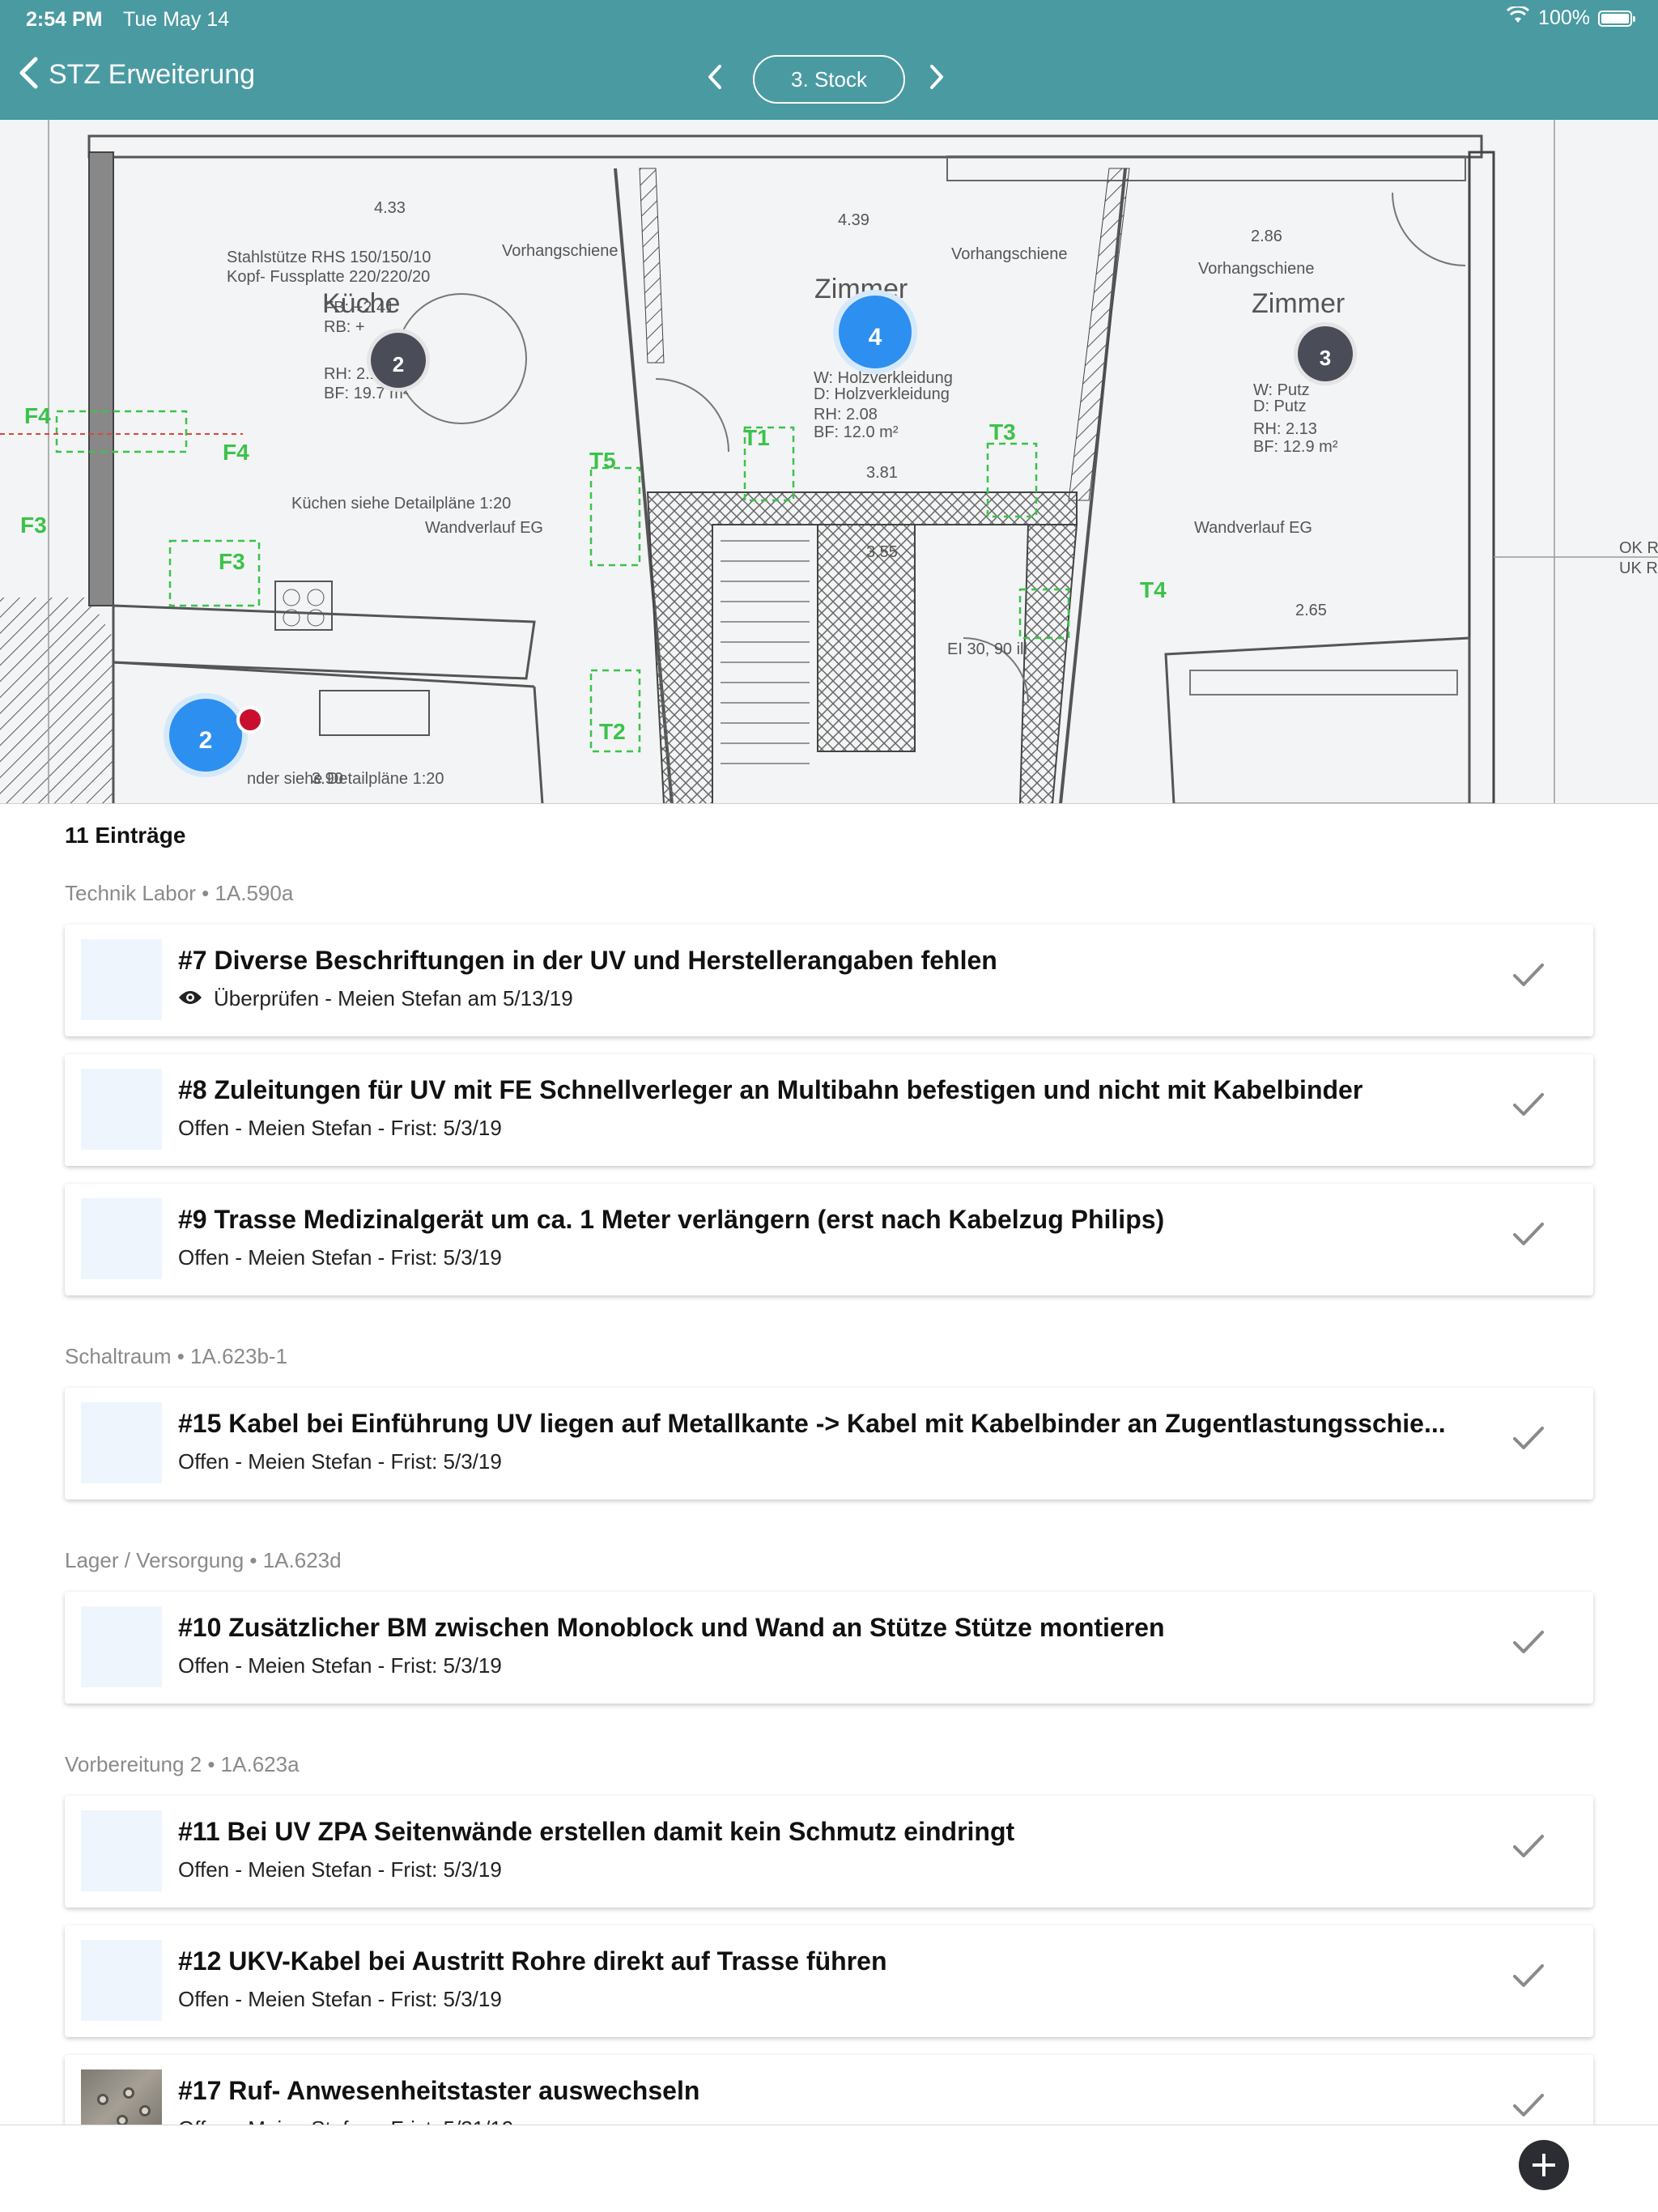 The height and width of the screenshot is (2212, 1658). I want to click on issue-count: 11 Einträge, so click(125, 835).